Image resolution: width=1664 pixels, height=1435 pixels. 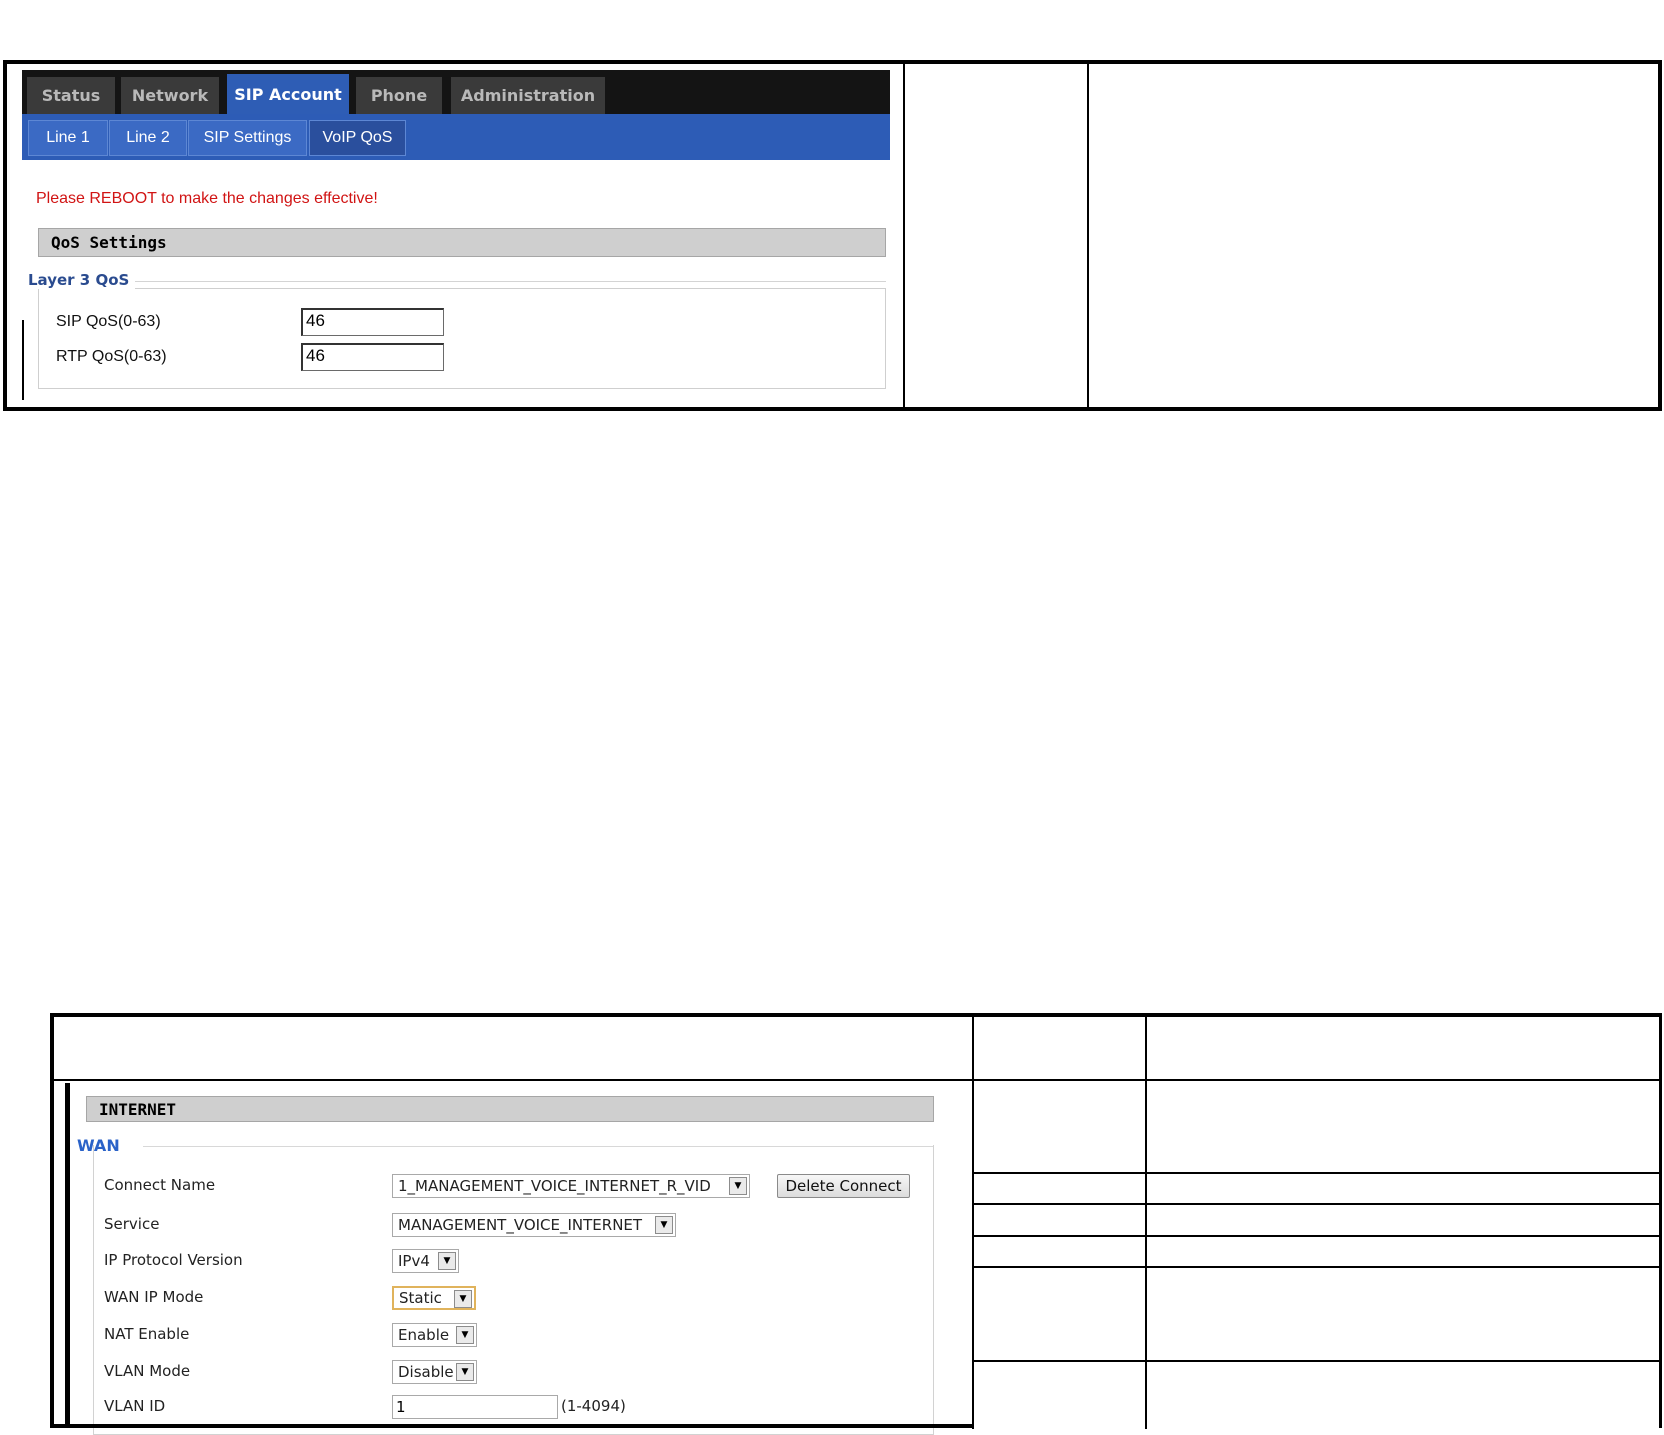 I want to click on tab-administration: Administration, so click(x=528, y=95).